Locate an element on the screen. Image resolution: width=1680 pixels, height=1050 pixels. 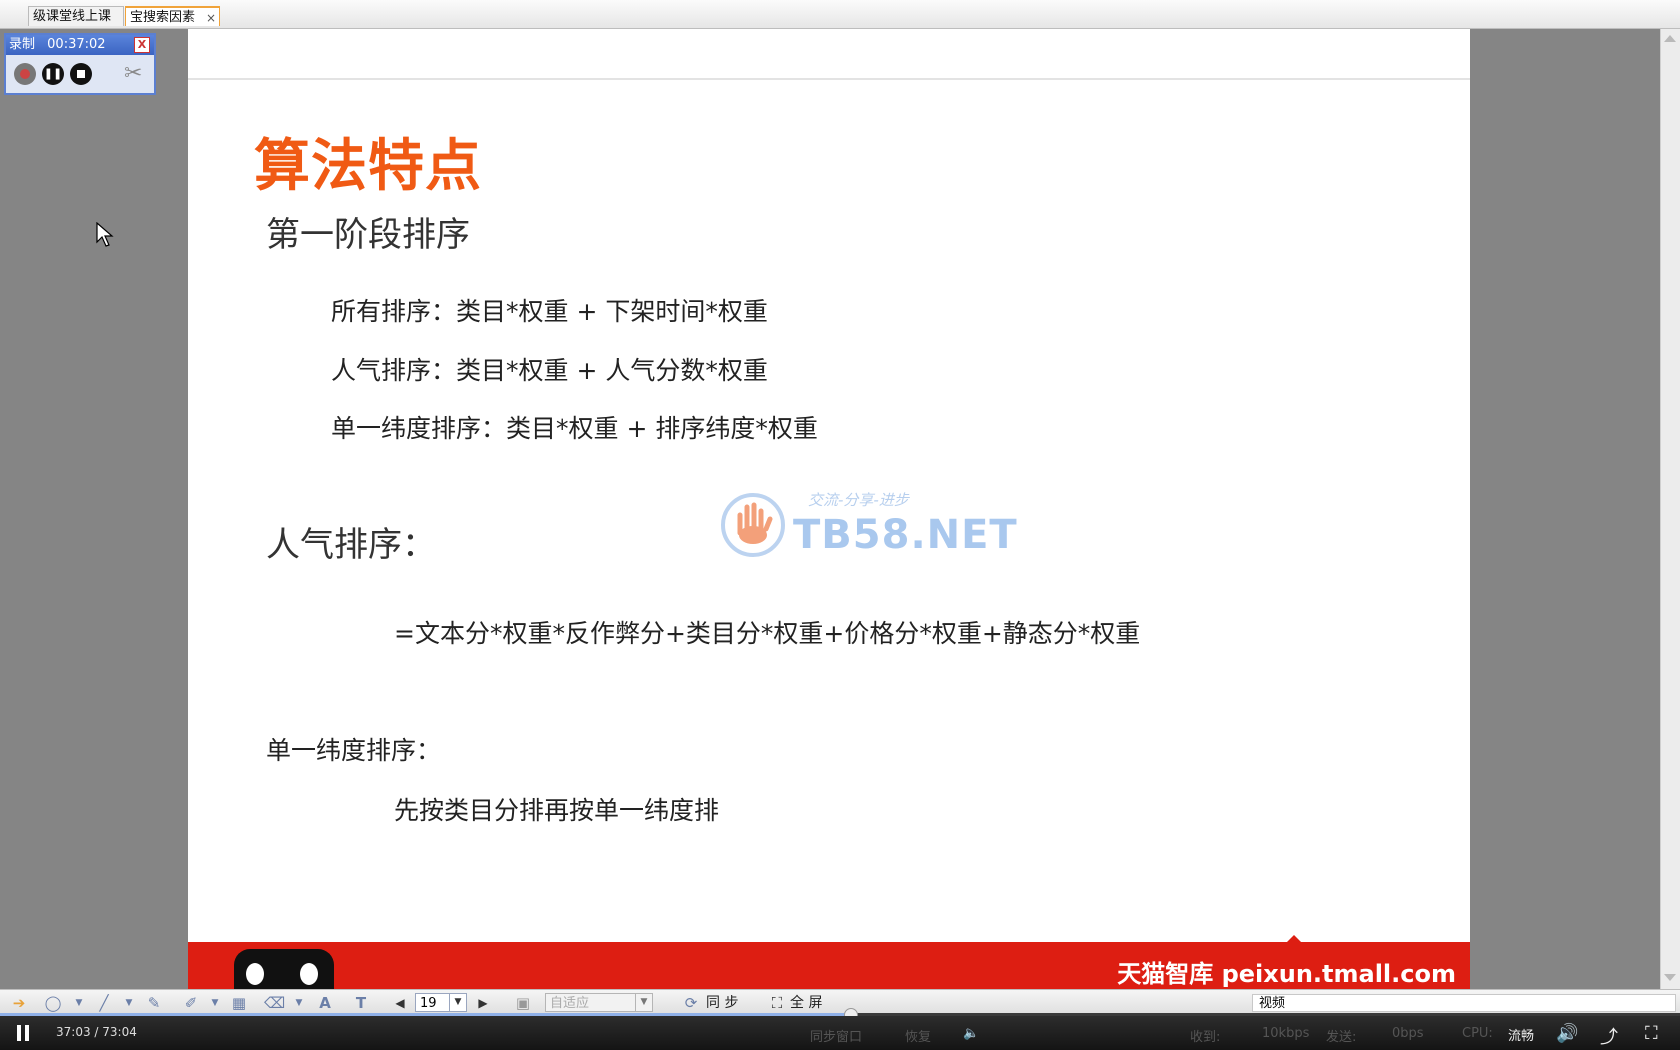
cpu-label: CPU: is located at coordinates (1477, 1033).